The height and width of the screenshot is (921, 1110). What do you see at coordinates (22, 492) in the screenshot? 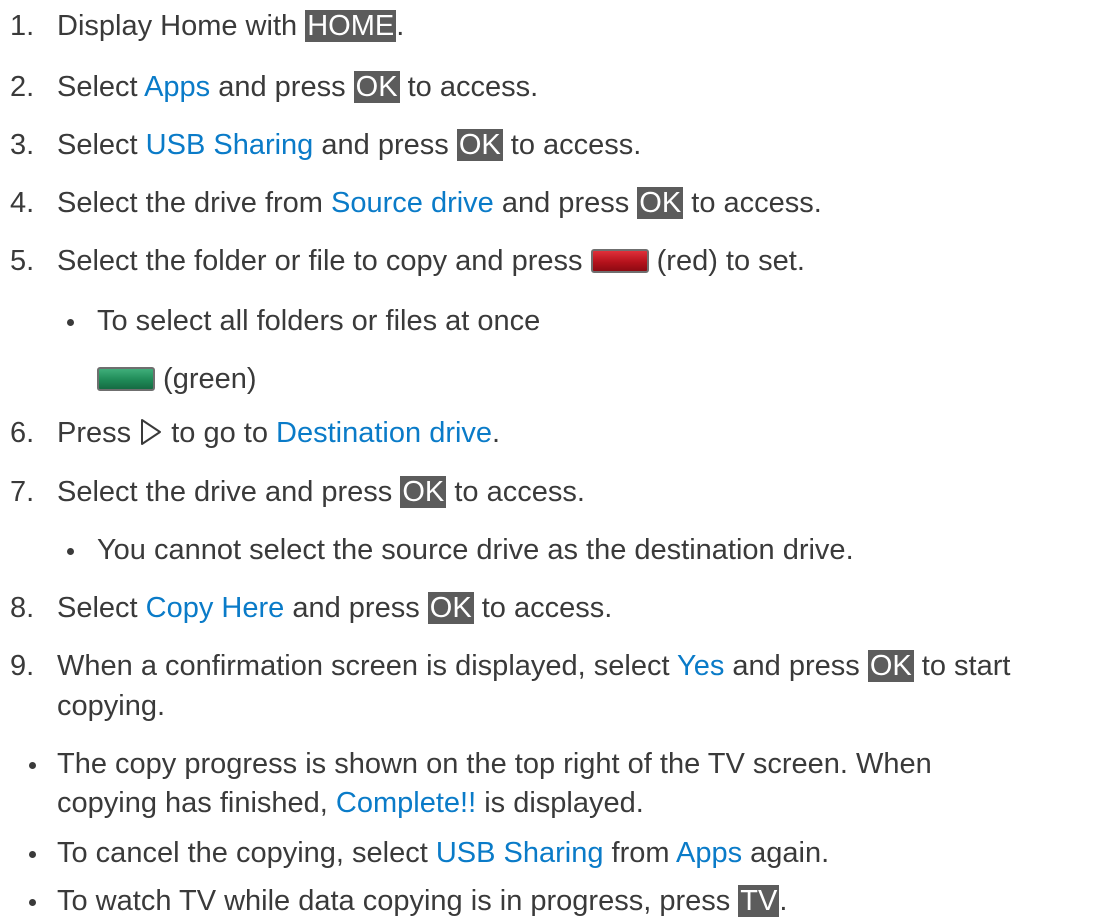
I see `step-number: 7.` at bounding box center [22, 492].